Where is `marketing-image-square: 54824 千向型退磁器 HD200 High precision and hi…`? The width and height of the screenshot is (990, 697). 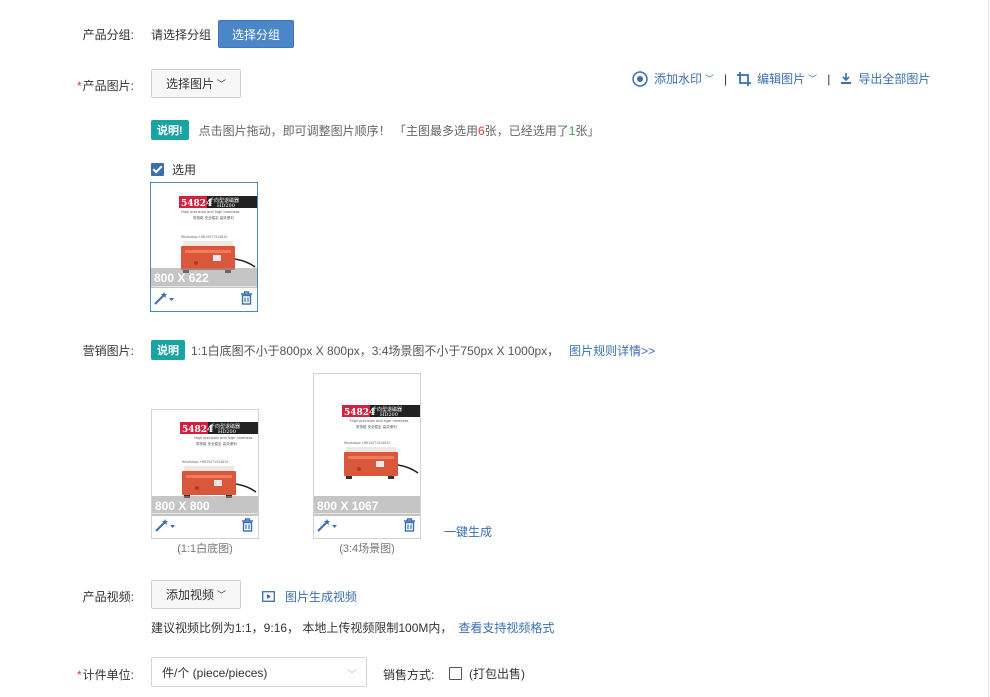
marketing-image-square: 54824 千向型退磁器 HD200 High precision and hi… is located at coordinates (205, 474).